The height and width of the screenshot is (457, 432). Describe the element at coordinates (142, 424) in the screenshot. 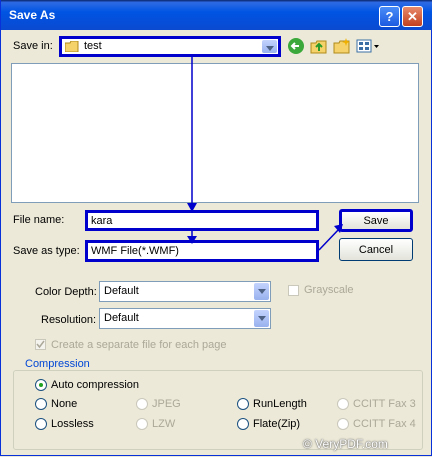

I see `lzw-radio` at that location.